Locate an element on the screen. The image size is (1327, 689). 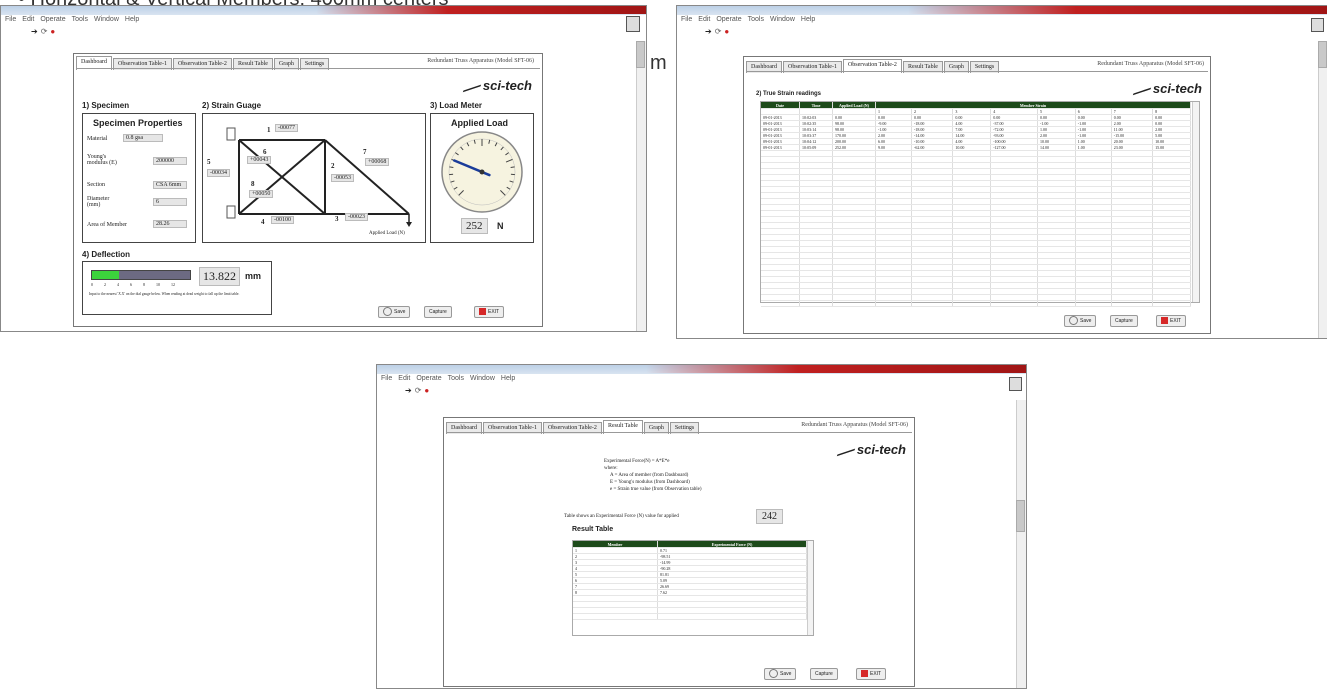
load-value-display: 252 is located at coordinates (474, 226).